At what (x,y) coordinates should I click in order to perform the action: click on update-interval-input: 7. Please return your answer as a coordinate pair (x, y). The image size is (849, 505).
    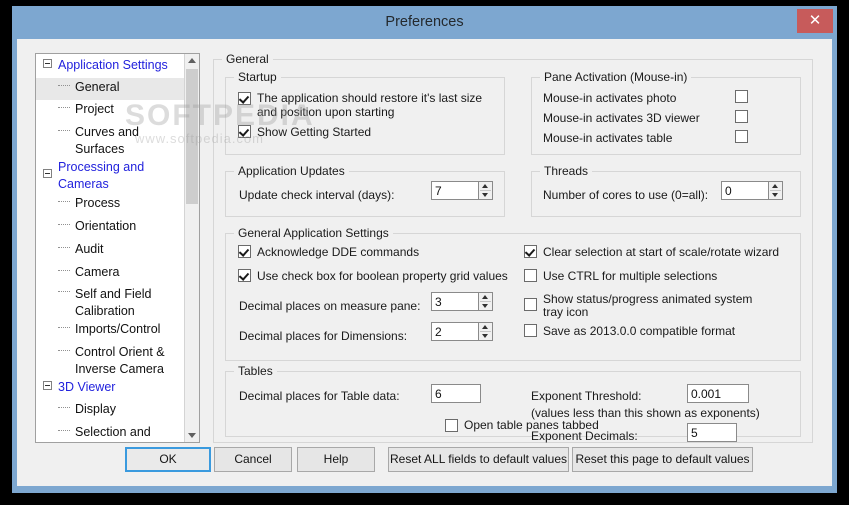
    Looking at the image, I should click on (454, 190).